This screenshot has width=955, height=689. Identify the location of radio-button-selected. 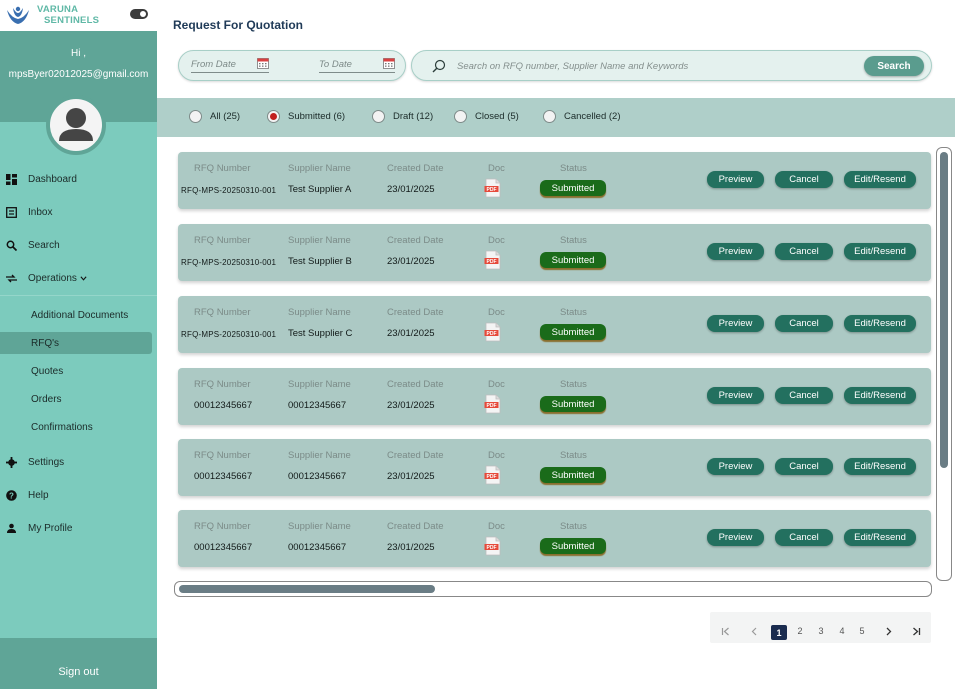
(273, 116).